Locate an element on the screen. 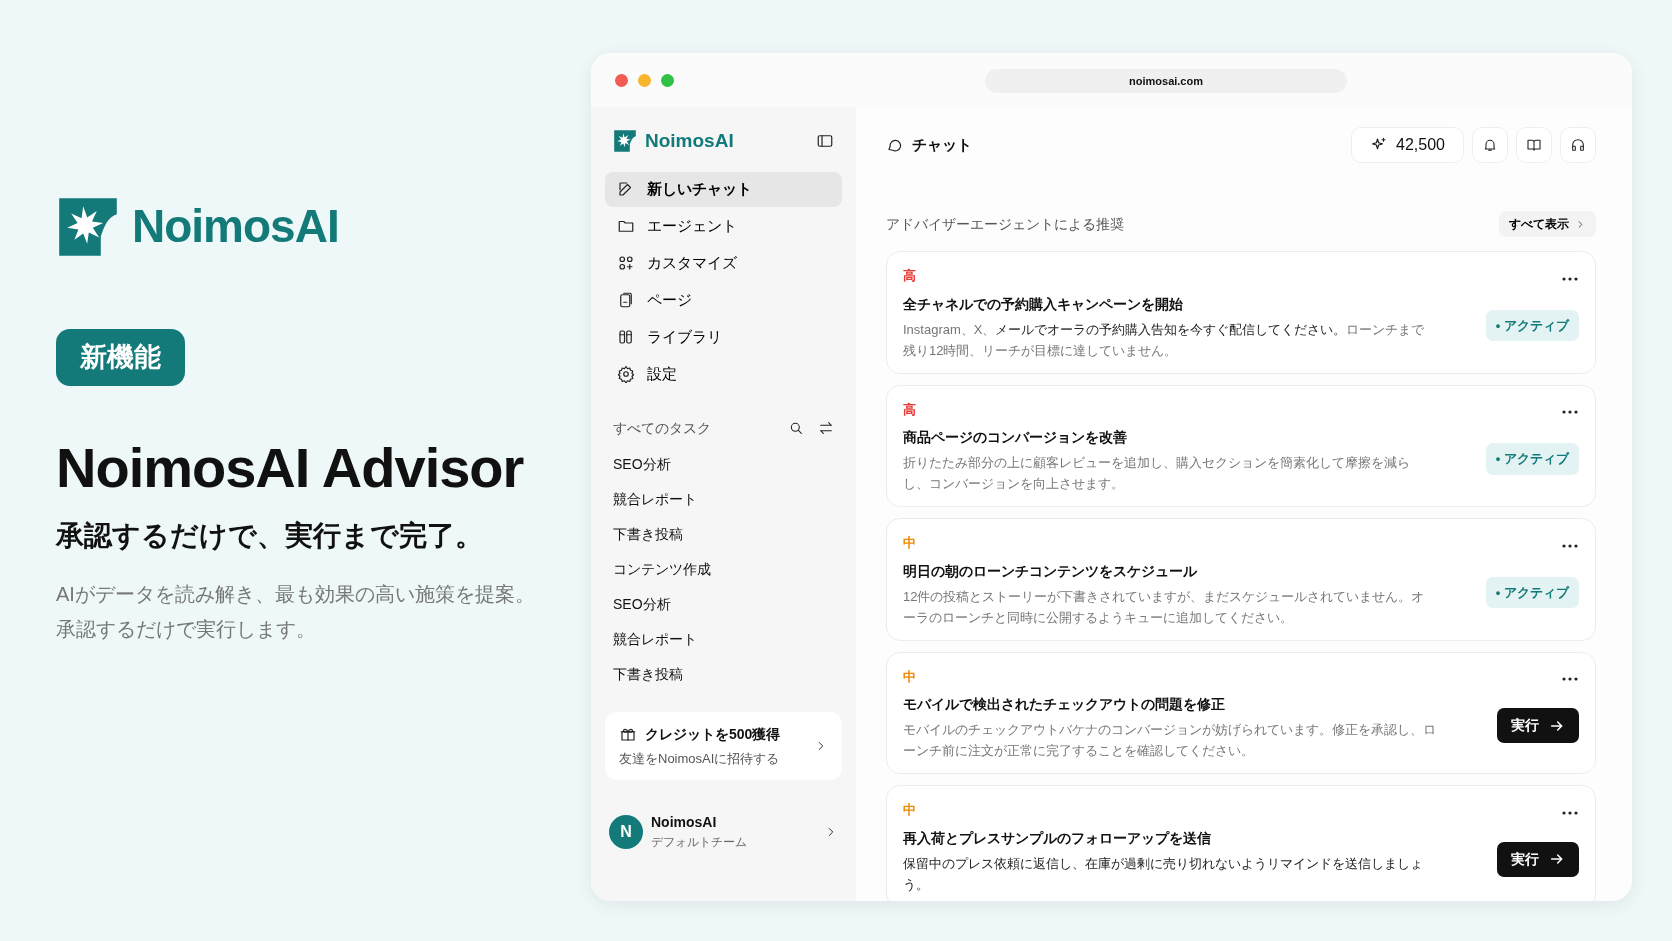 This screenshot has height=941, width=1672. avatar: N is located at coordinates (626, 831).